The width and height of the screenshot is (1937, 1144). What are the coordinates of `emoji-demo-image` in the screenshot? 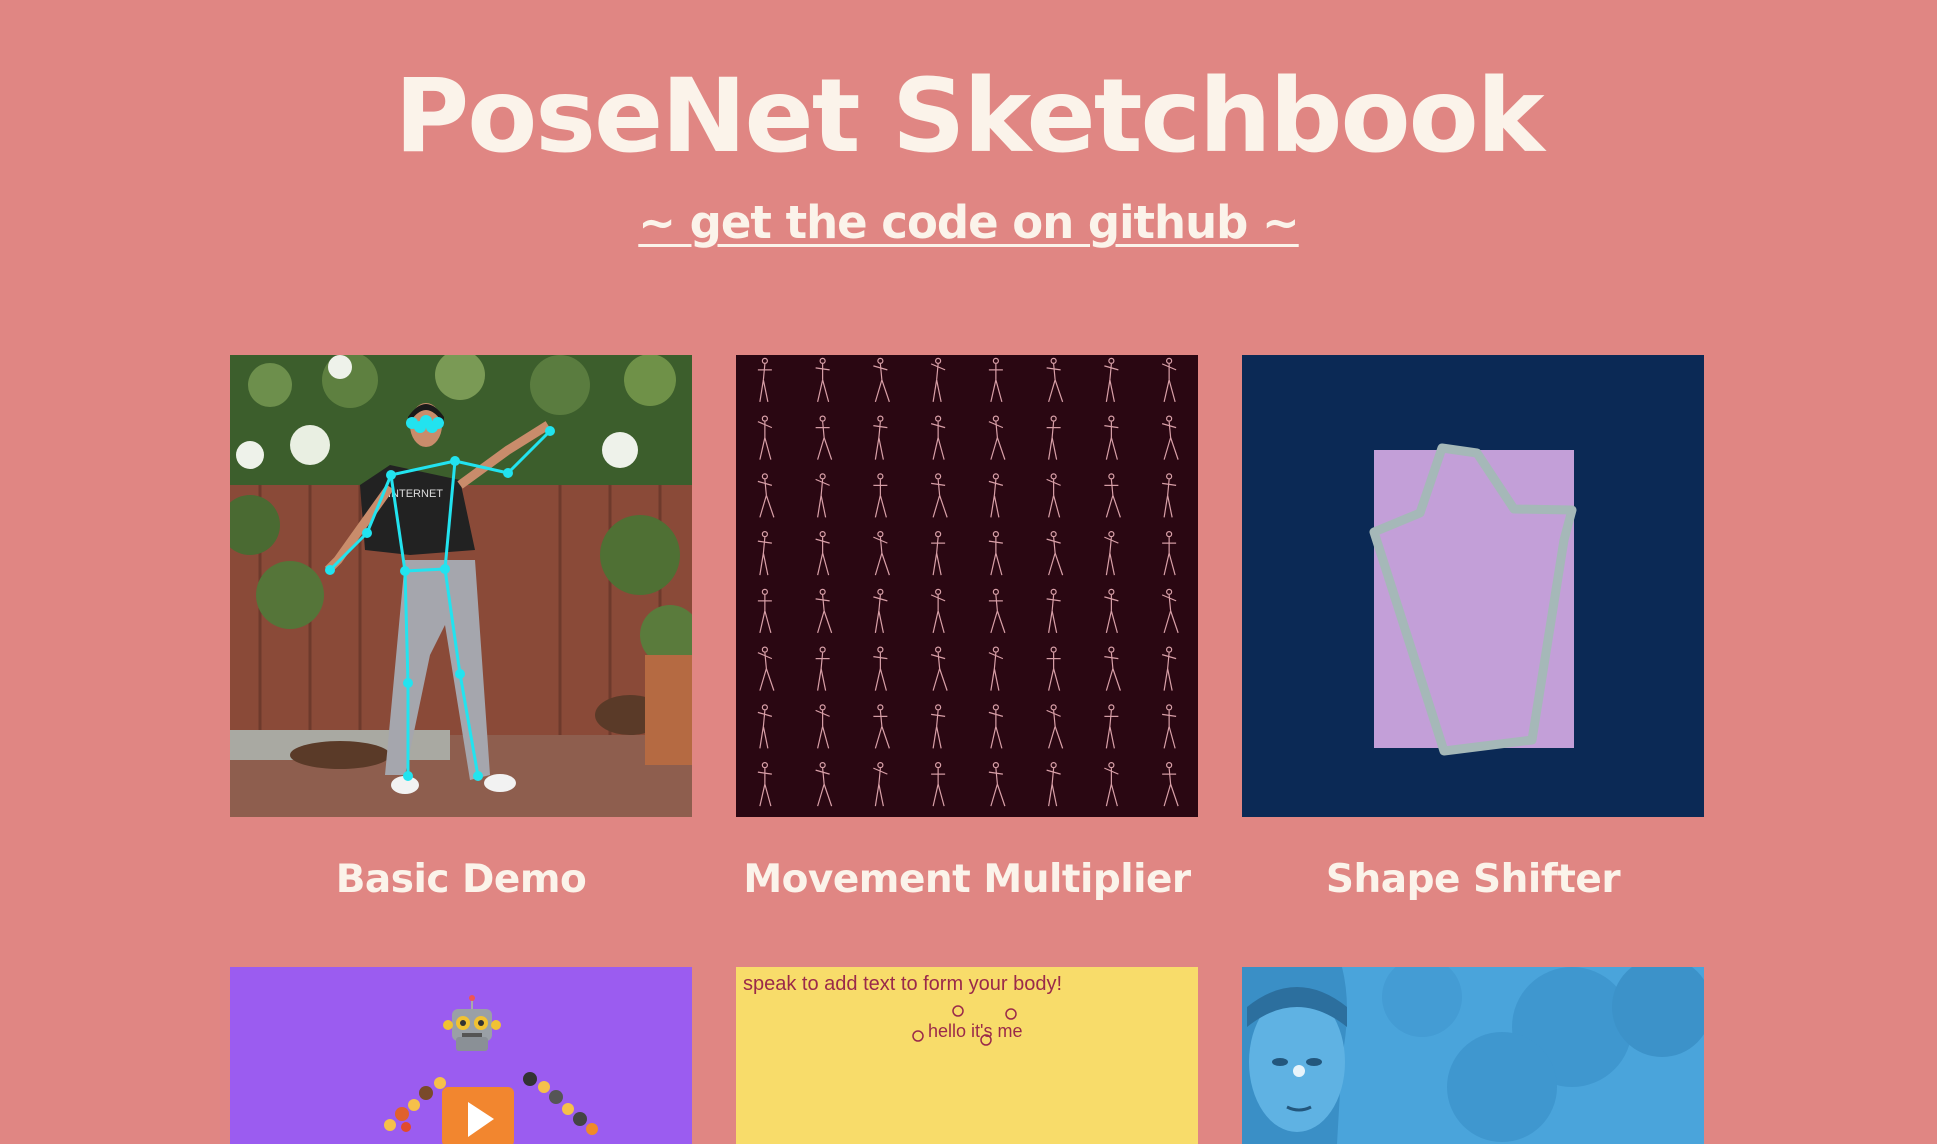 It's located at (461, 1055).